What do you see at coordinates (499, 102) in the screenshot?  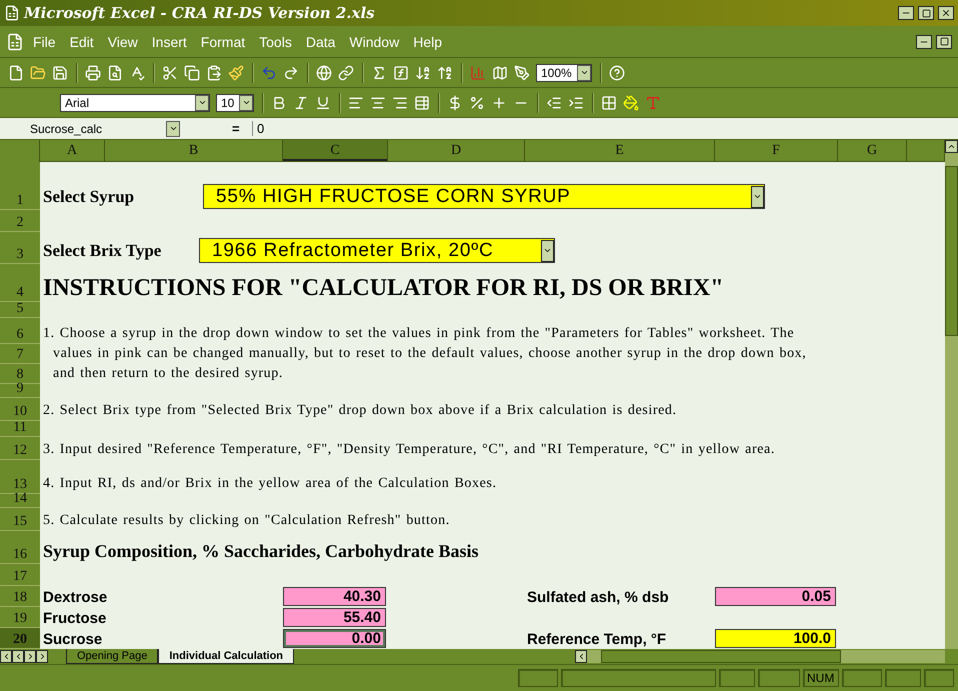 I see `increase-decimal-icon` at bounding box center [499, 102].